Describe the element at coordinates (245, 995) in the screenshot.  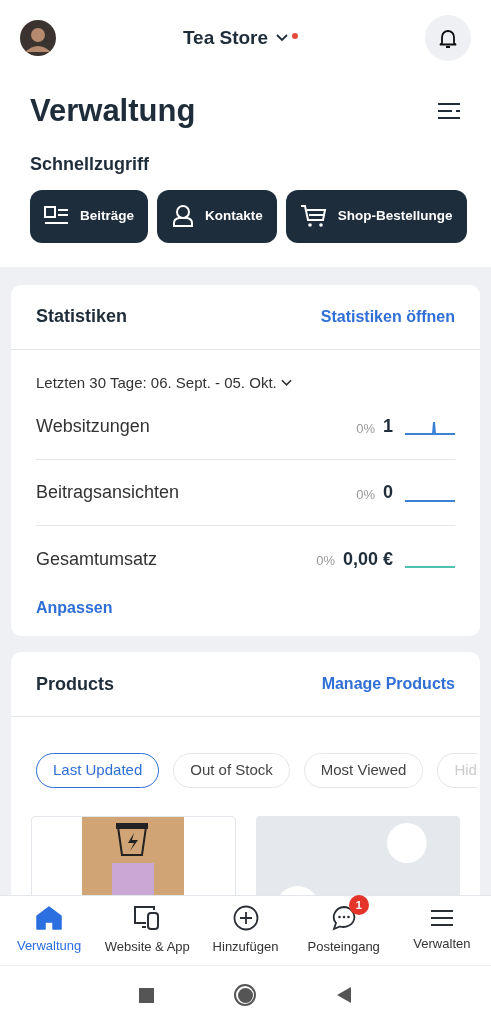
I see `home-button` at that location.